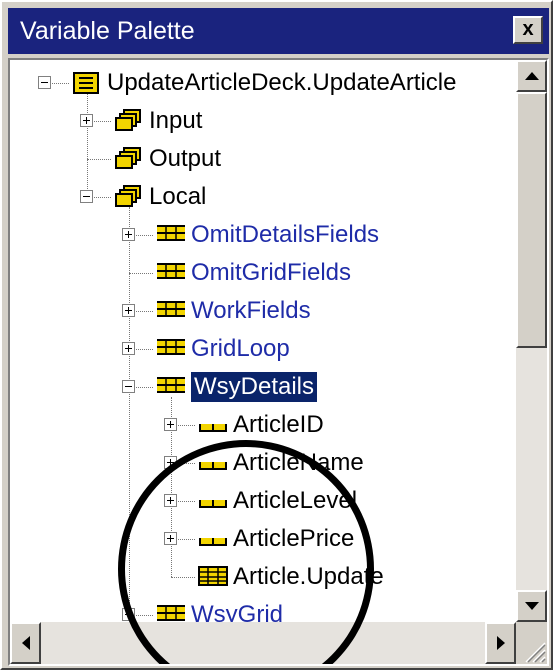 The image size is (553, 670). Describe the element at coordinates (263, 159) in the screenshot. I see `tree-row-output: Output` at that location.